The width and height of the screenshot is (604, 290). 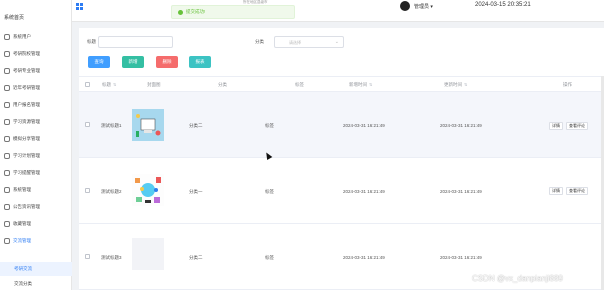 I want to click on school-icon, so click(x=7, y=53).